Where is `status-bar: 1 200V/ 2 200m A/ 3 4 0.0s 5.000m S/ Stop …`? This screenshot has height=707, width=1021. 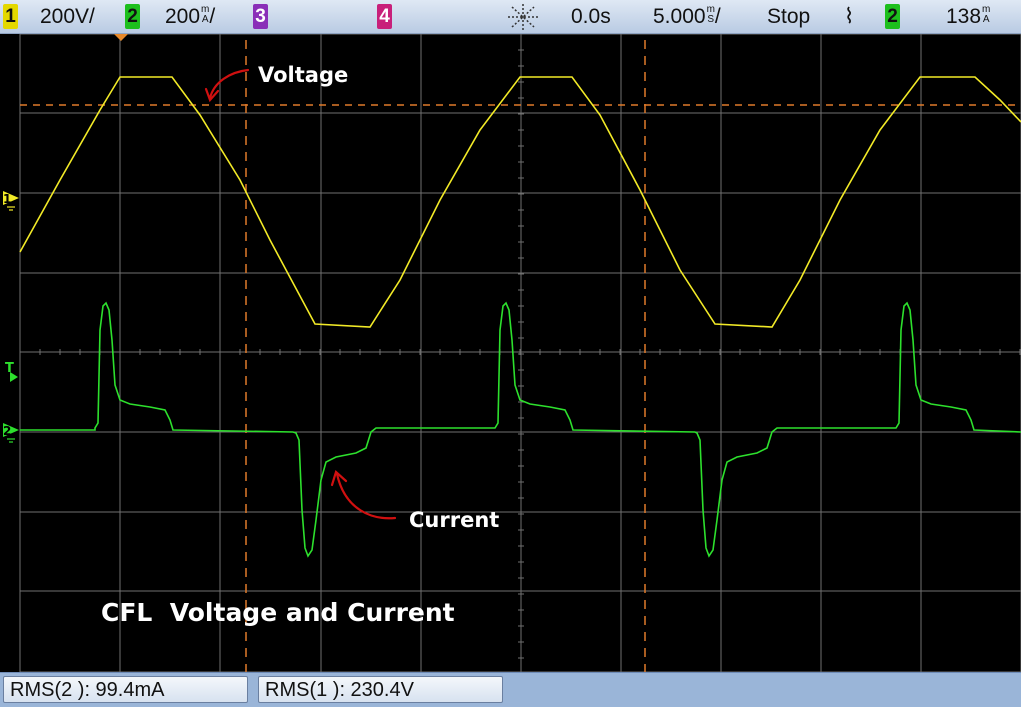 status-bar: 1 200V/ 2 200m A/ 3 4 0.0s 5.000m S/ Stop … is located at coordinates (510, 17).